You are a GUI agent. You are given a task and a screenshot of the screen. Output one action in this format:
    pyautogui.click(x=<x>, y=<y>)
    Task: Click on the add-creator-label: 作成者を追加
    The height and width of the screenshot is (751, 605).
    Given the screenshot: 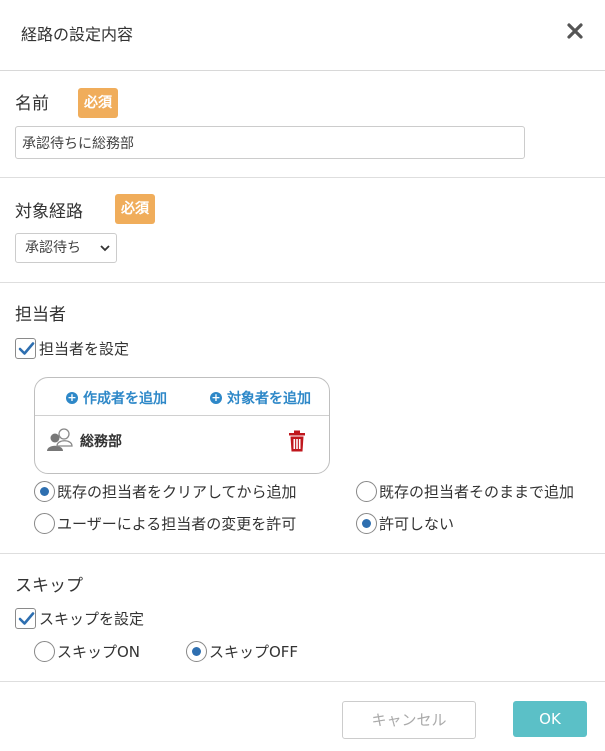 What is the action you would take?
    pyautogui.click(x=125, y=399)
    